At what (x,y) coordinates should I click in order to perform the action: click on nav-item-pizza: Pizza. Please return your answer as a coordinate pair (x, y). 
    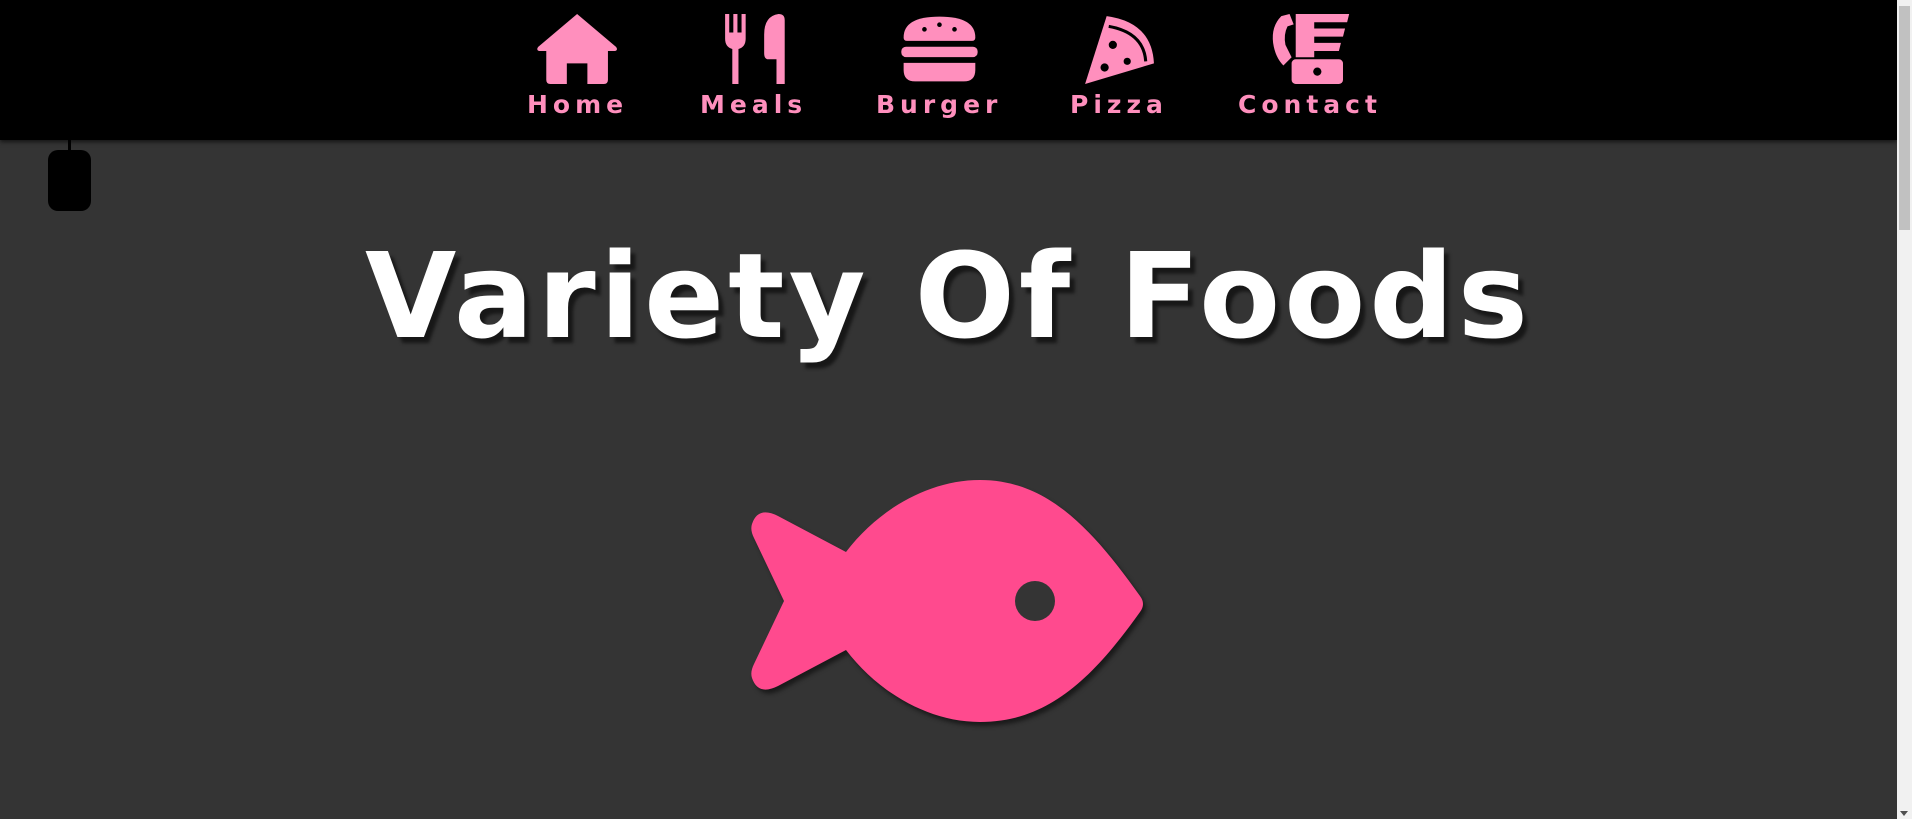
    Looking at the image, I should click on (1119, 64).